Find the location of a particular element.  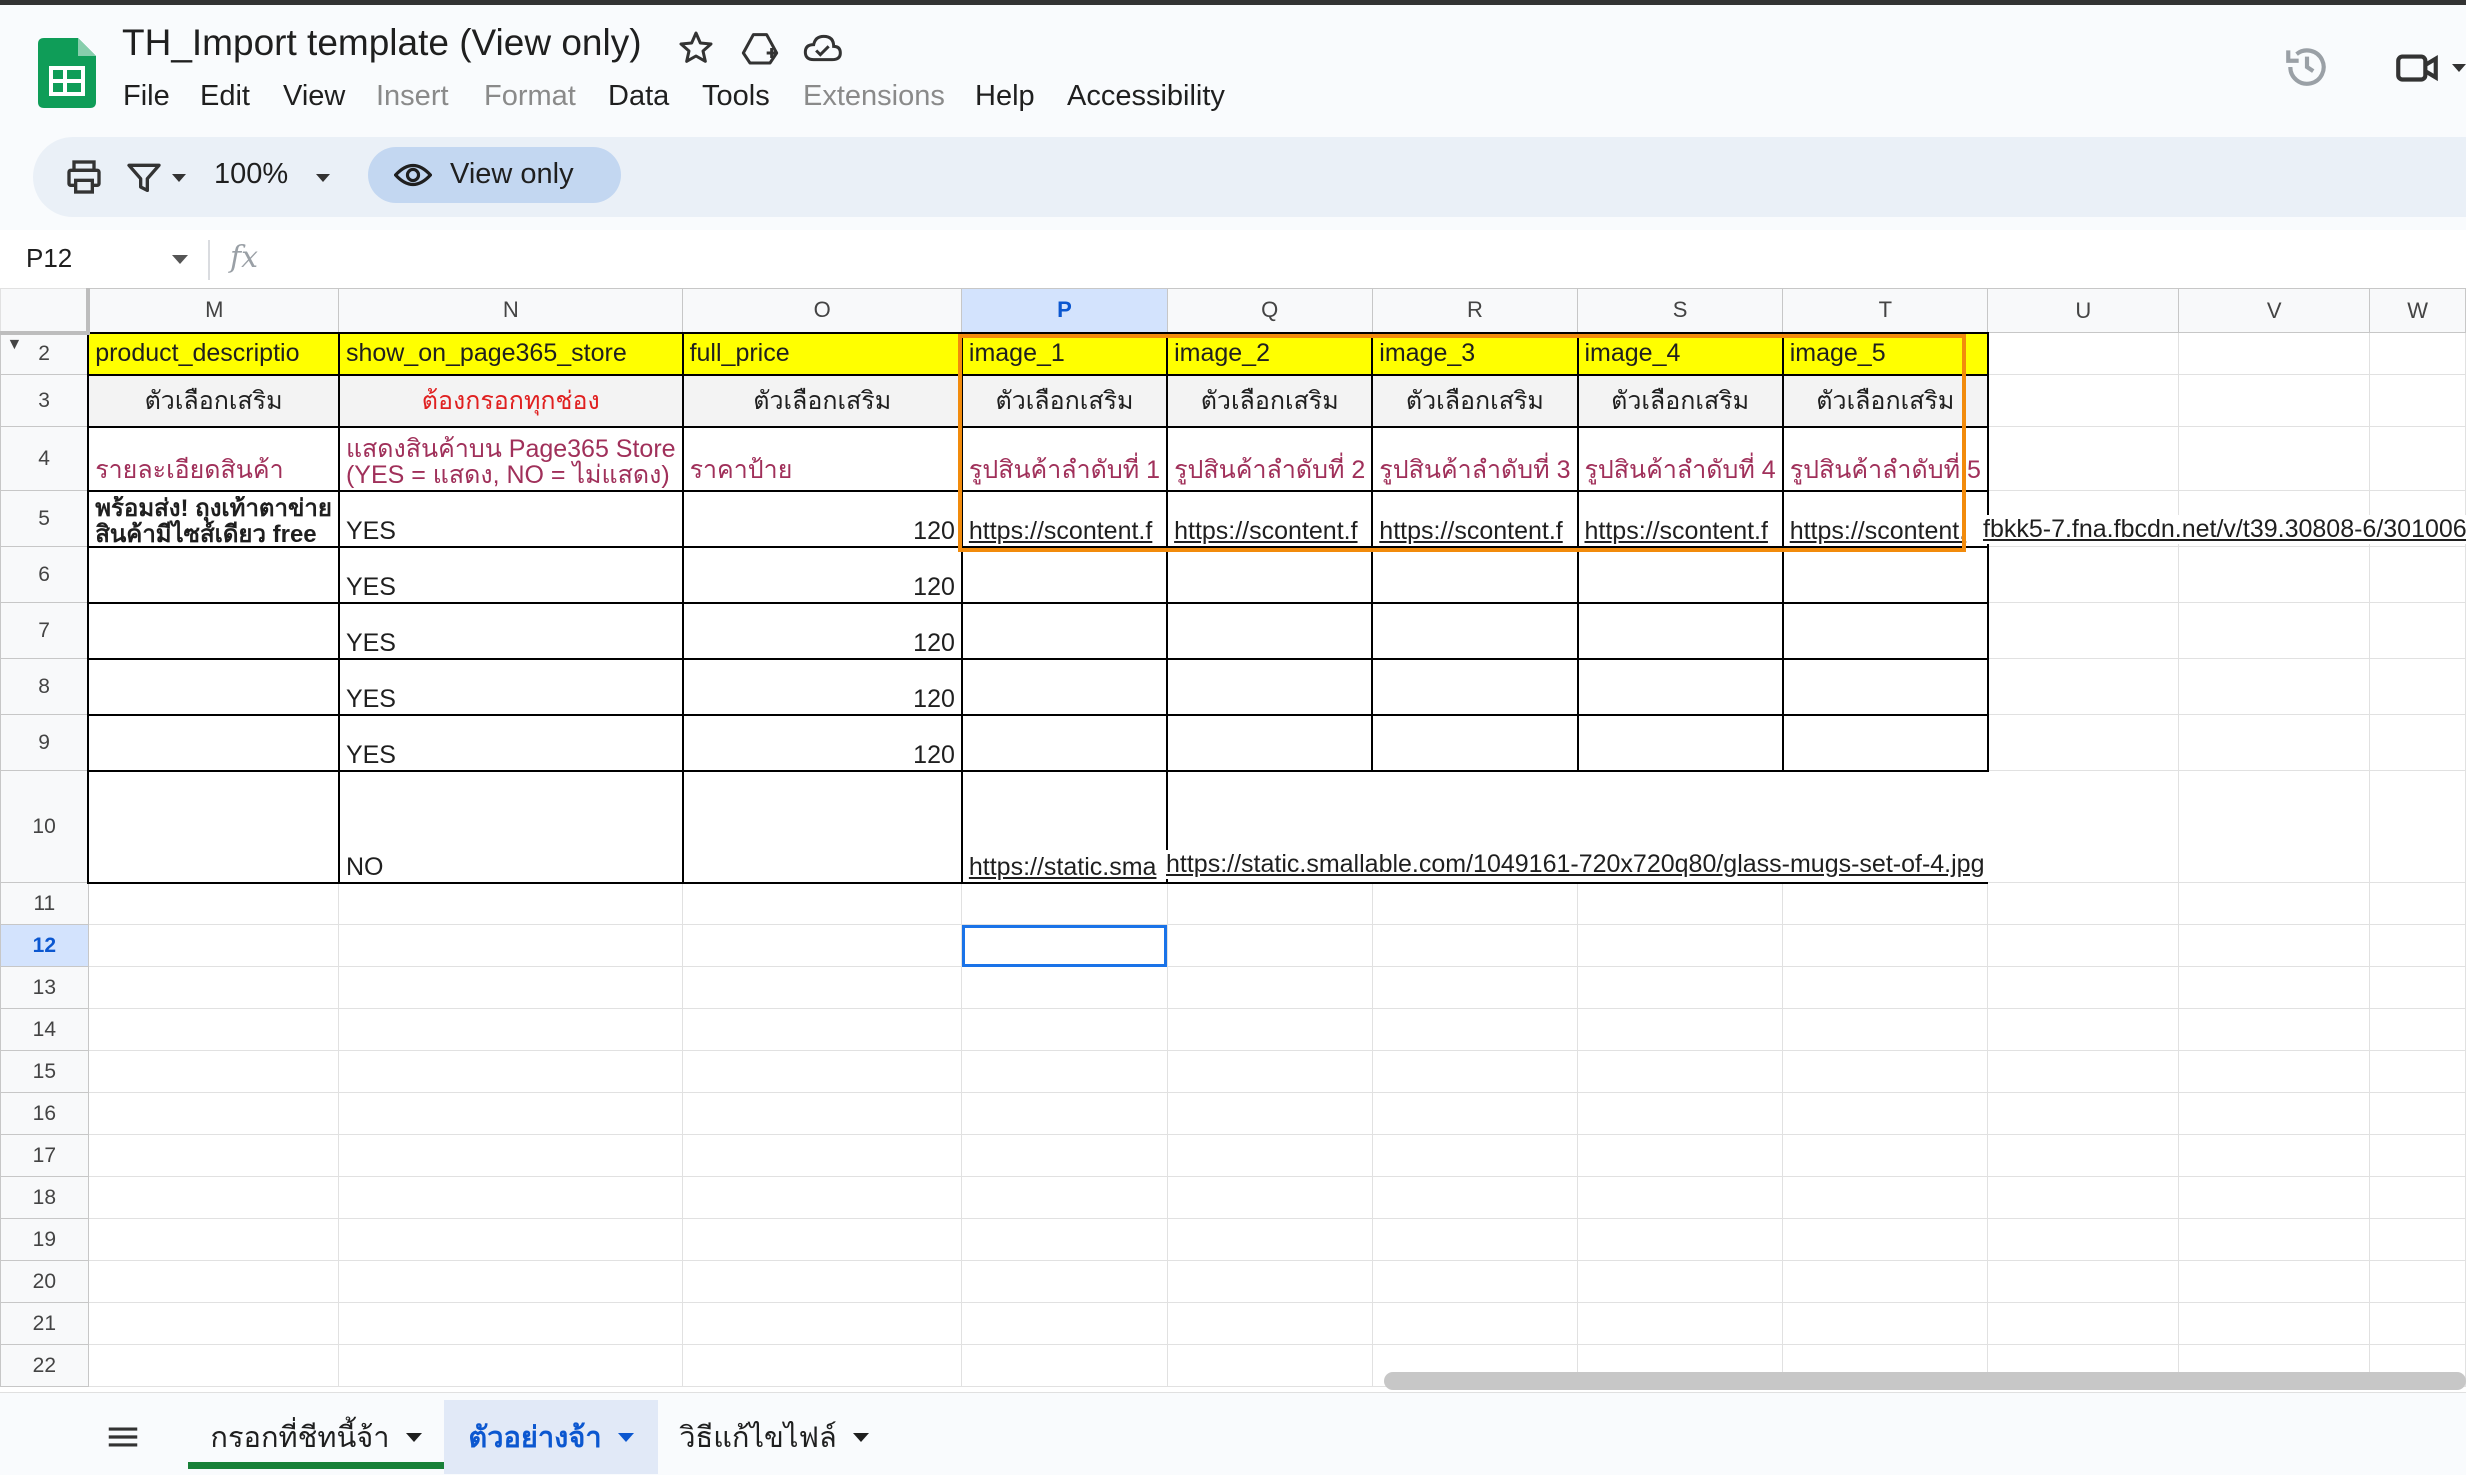

row-header: 22 is located at coordinates (44, 1365).